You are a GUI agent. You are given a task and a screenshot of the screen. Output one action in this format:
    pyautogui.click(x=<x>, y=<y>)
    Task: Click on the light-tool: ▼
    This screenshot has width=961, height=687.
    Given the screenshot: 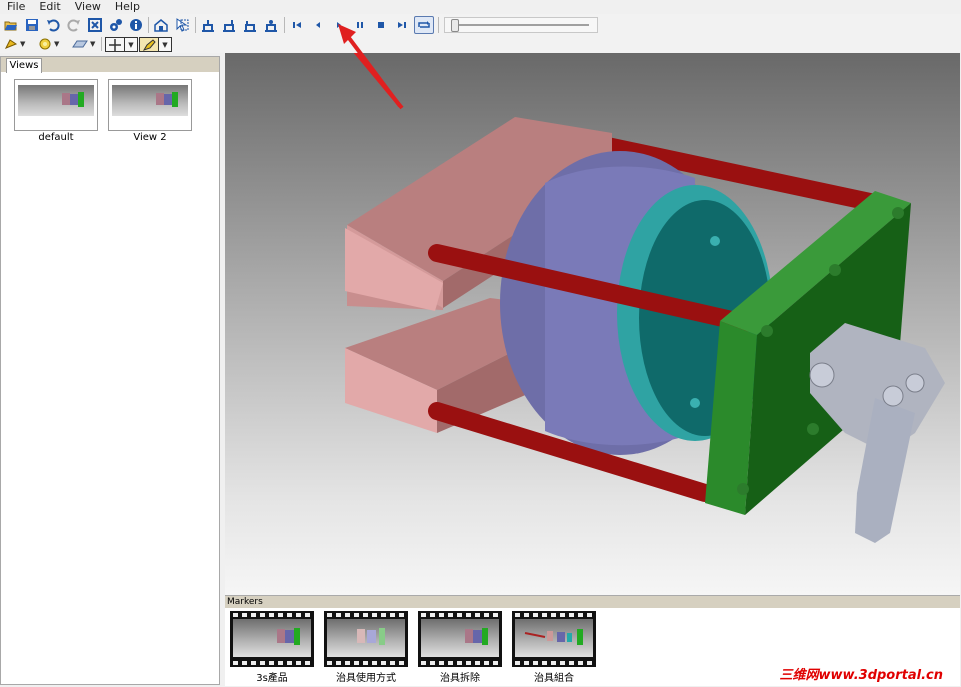 What is the action you would take?
    pyautogui.click(x=14, y=44)
    